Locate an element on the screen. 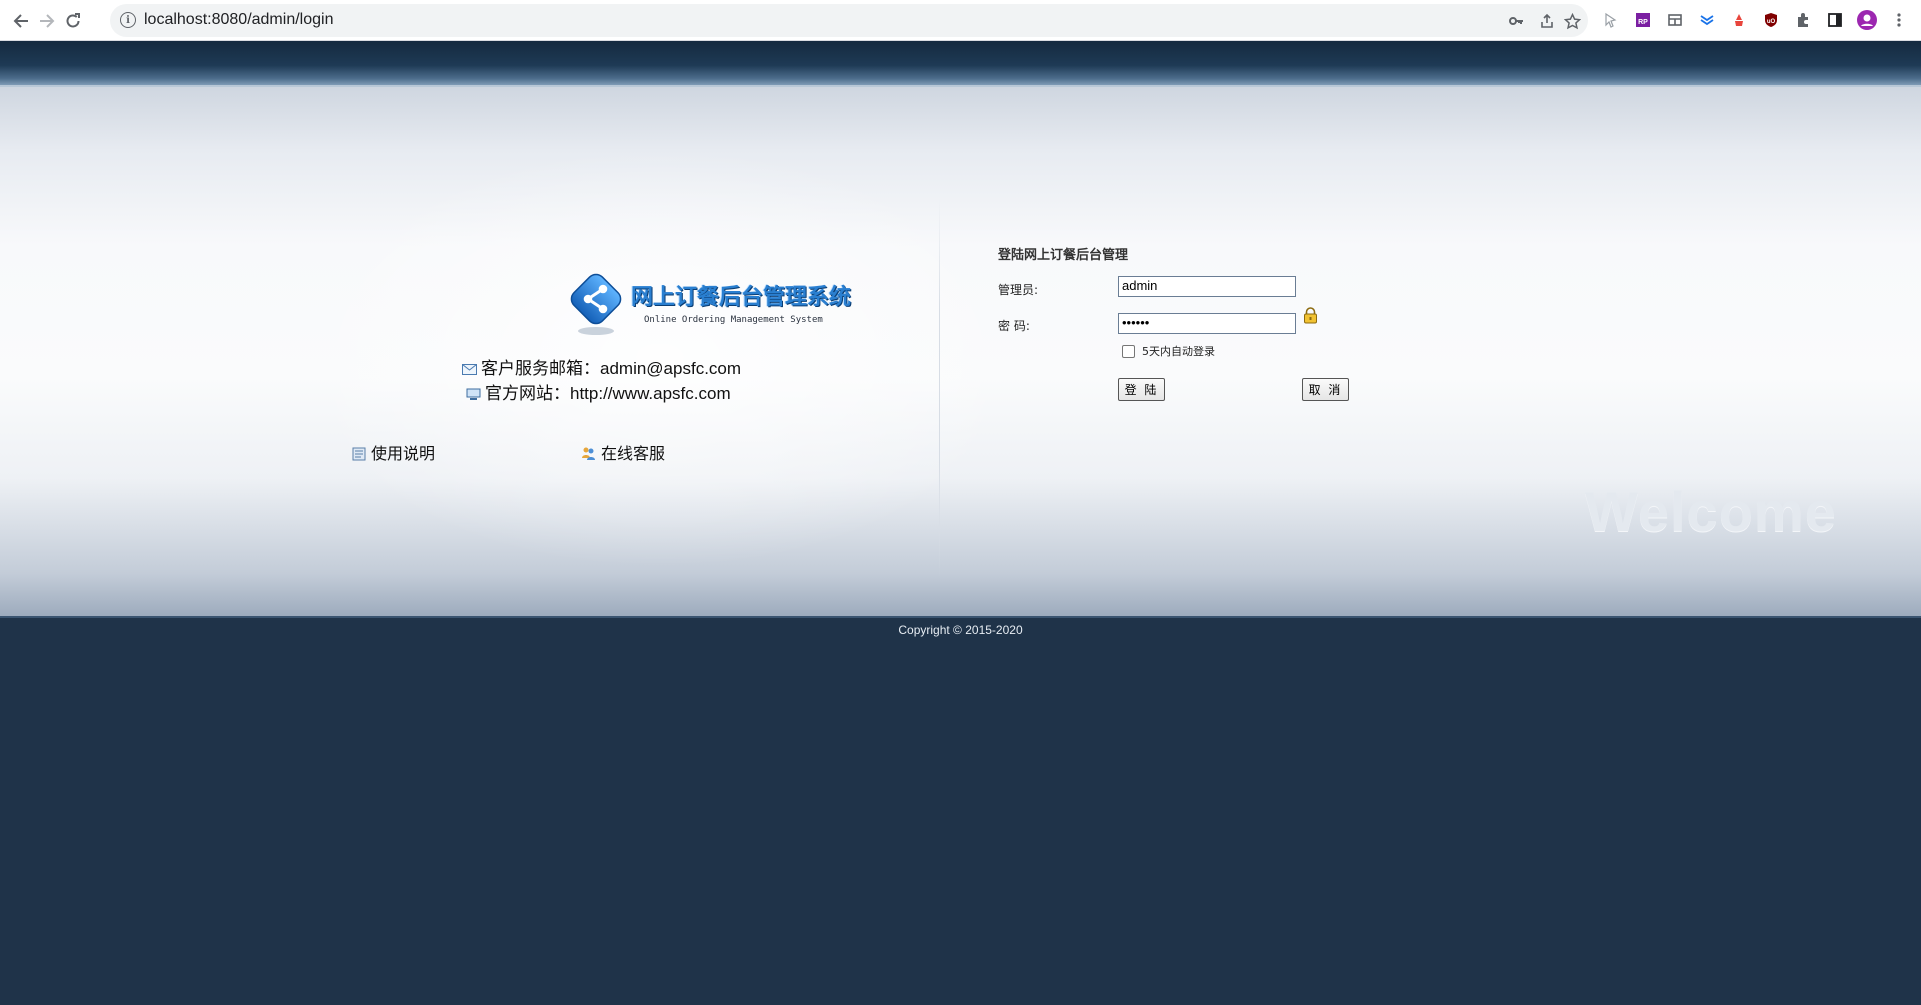 This screenshot has width=1921, height=1005. remember-checkbox is located at coordinates (1128, 351).